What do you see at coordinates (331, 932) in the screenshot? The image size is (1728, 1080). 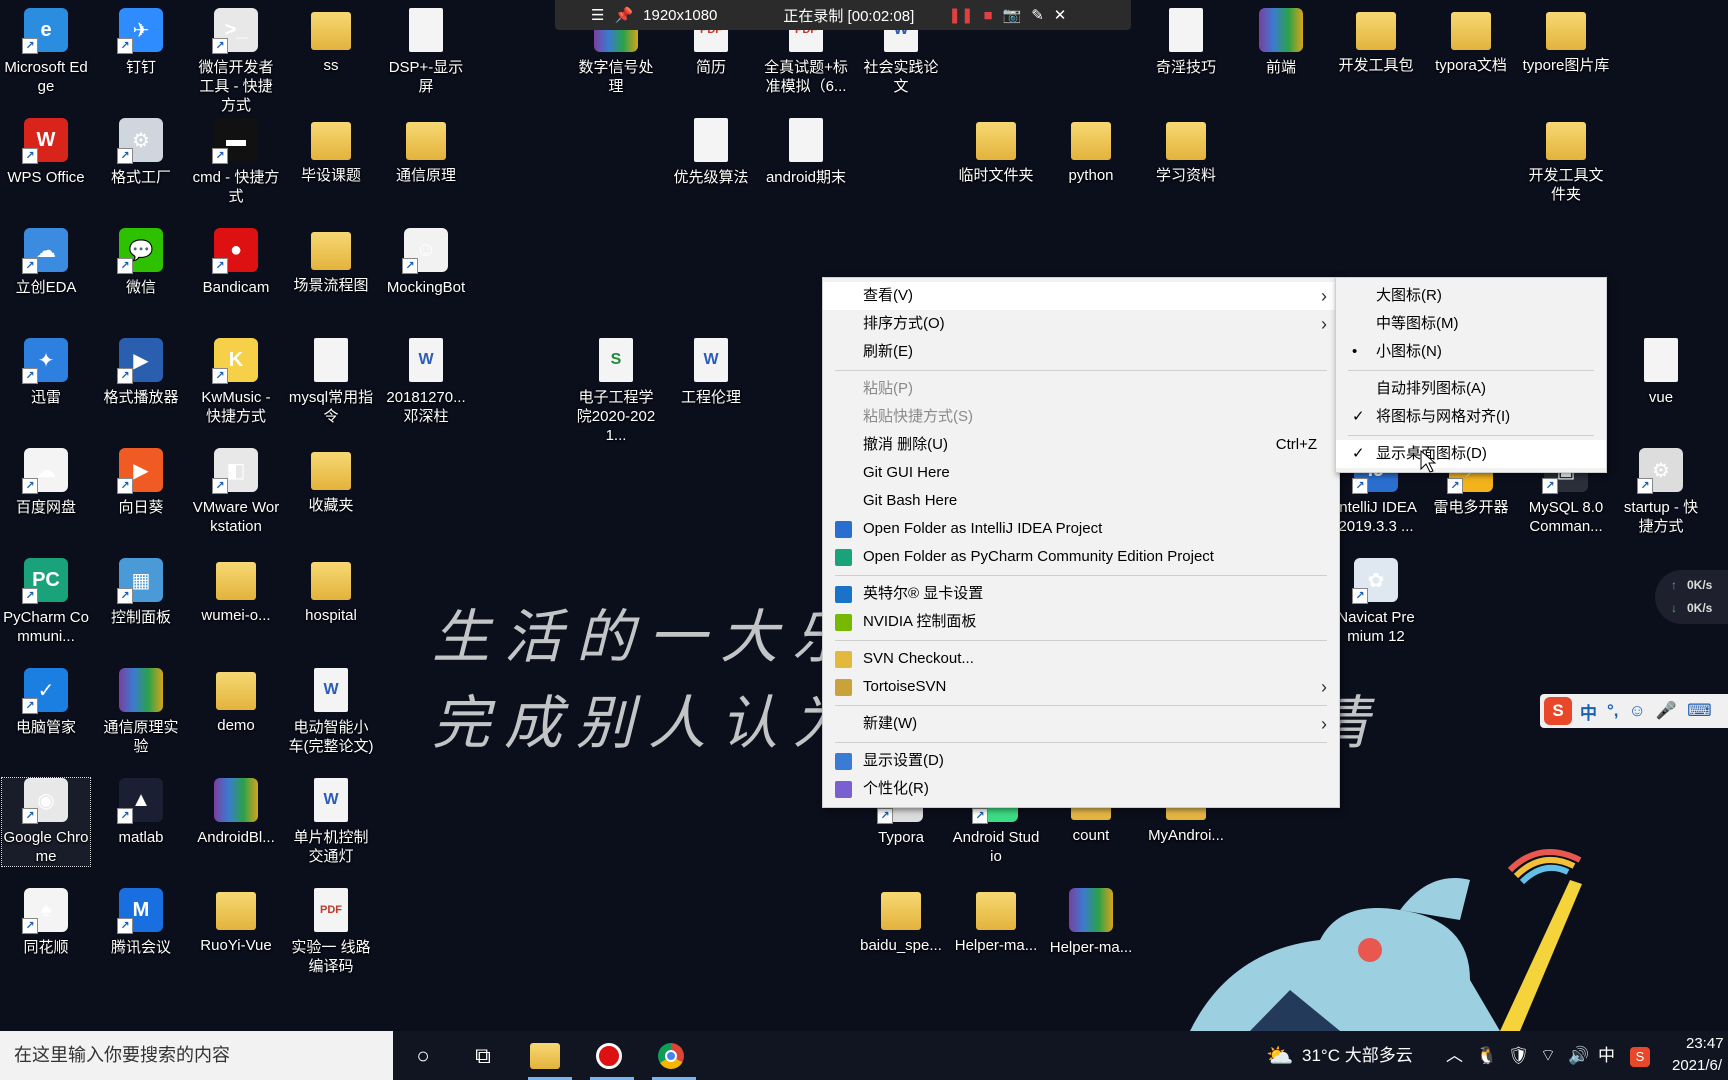 I see `desktop-icon: PDF 实验一 线路编译码` at bounding box center [331, 932].